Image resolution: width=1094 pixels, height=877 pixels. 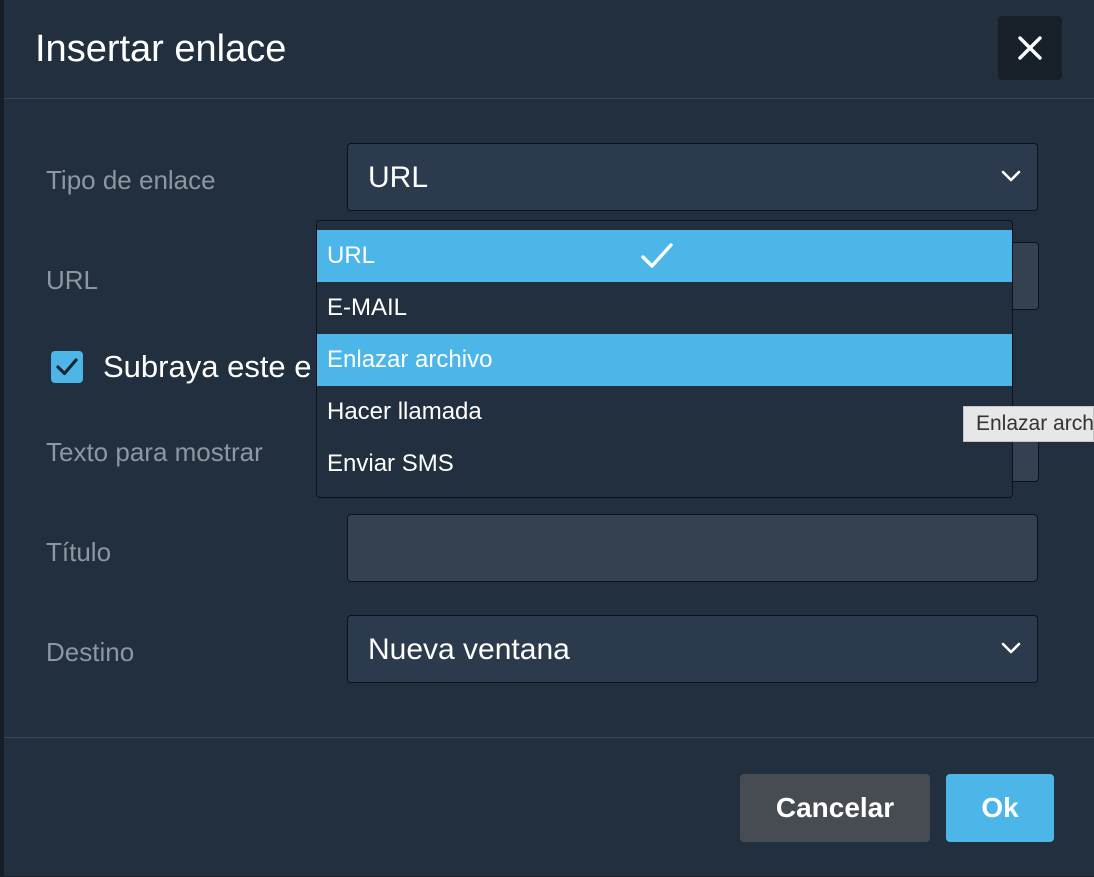 I want to click on target-select: Nueva ventana, so click(x=692, y=649).